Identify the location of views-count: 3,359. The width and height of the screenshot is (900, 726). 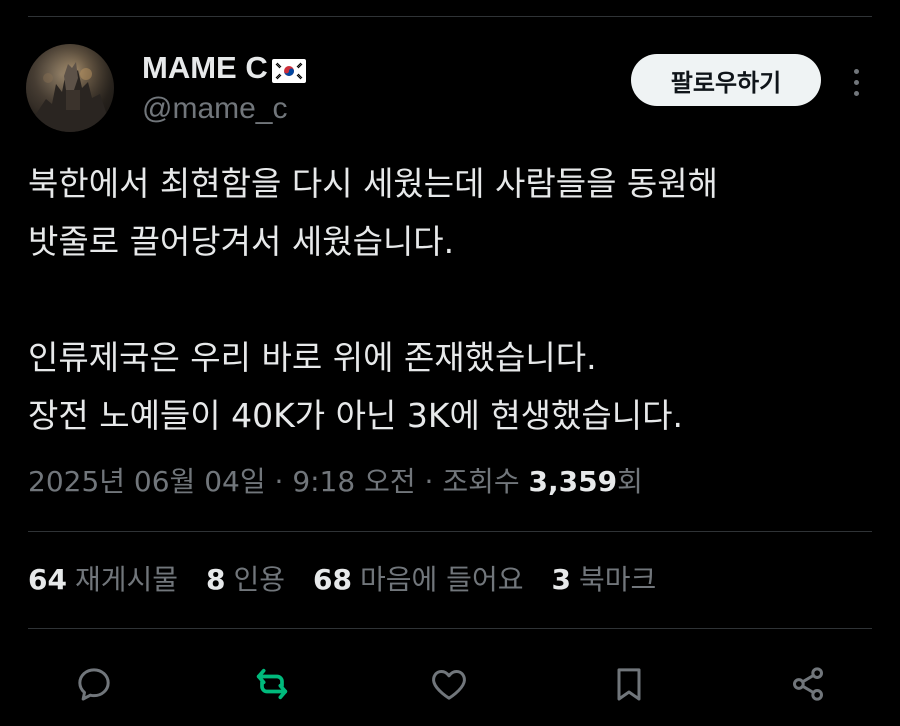
(573, 481).